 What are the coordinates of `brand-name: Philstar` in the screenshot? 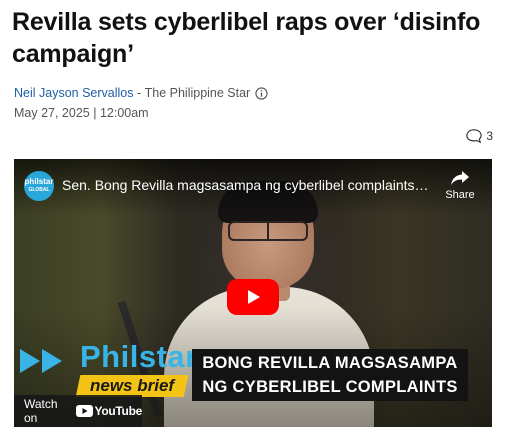 It's located at (139, 356).